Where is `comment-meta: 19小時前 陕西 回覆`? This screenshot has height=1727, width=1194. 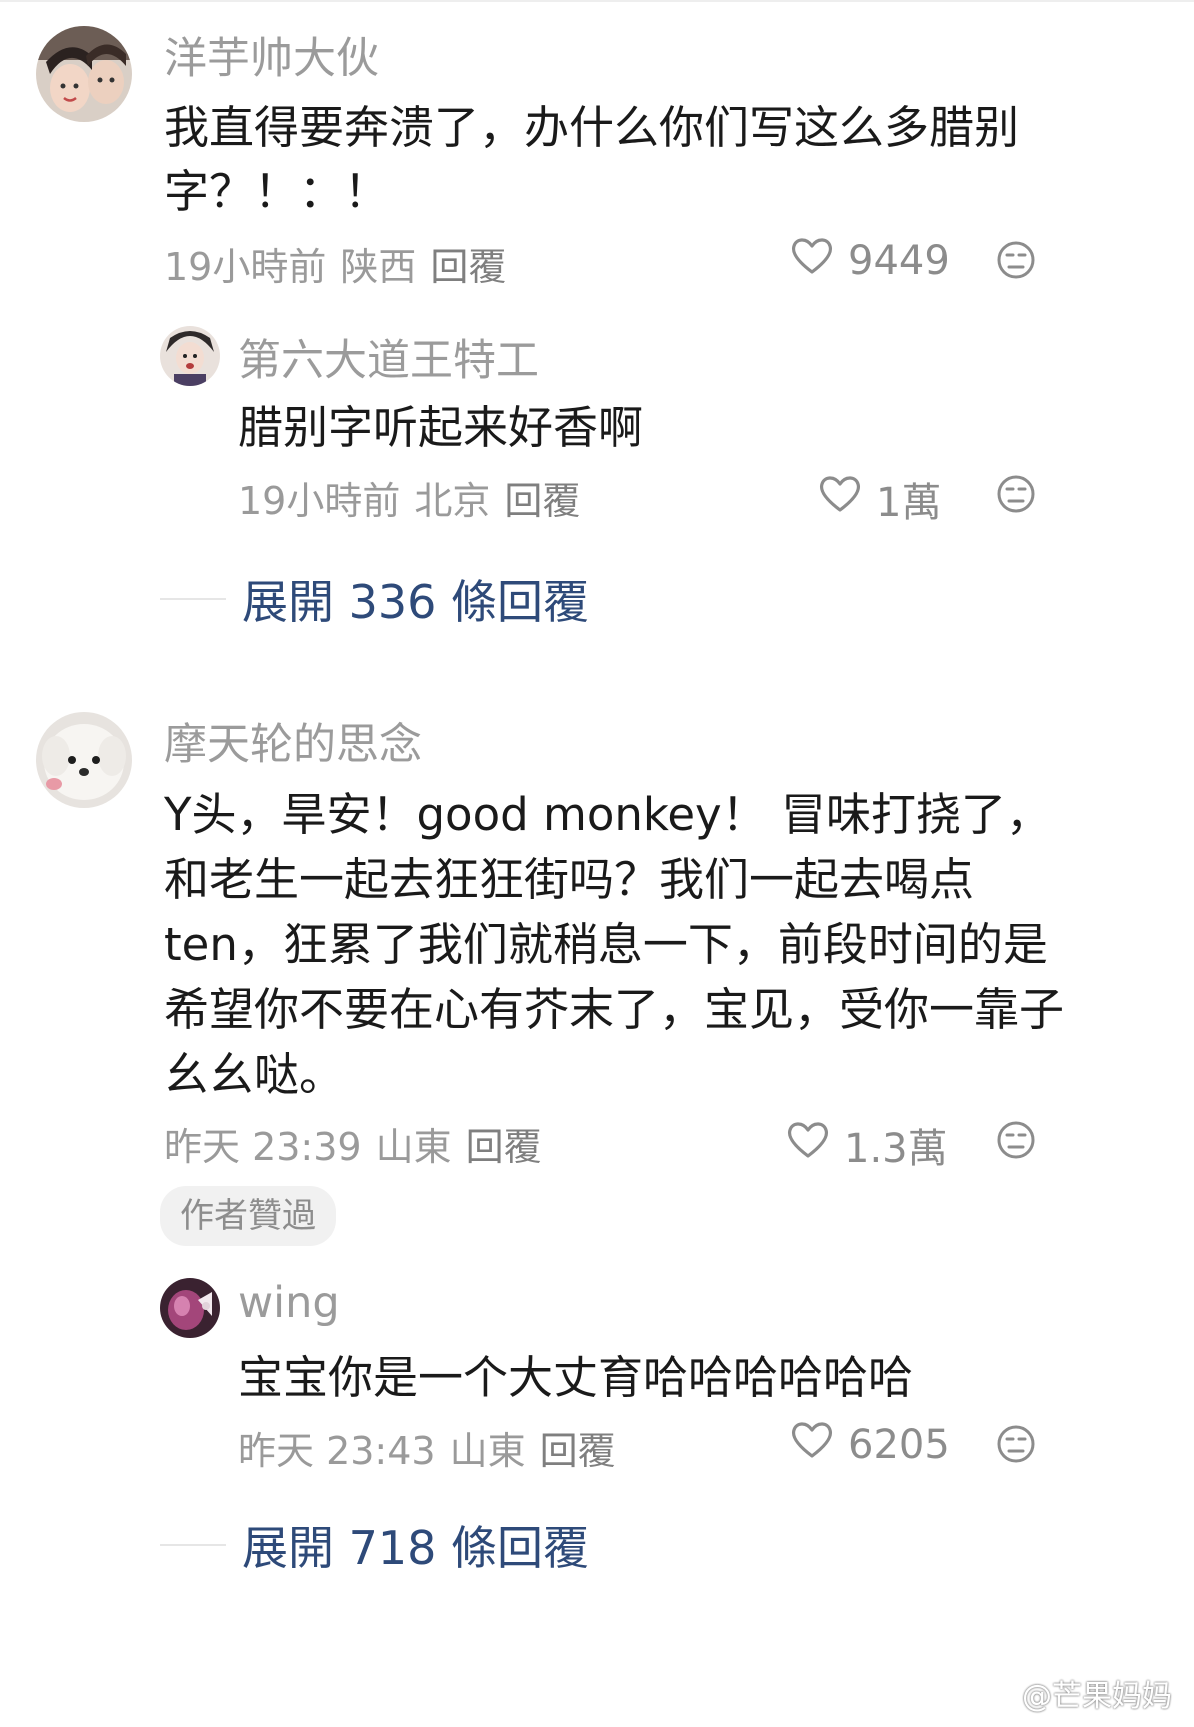 comment-meta: 19小時前 陕西 回覆 is located at coordinates (342, 263).